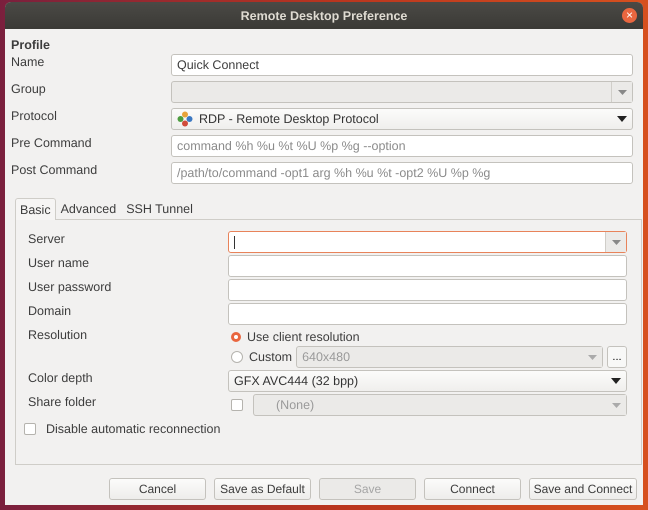  I want to click on field-label: Name, so click(28, 61).